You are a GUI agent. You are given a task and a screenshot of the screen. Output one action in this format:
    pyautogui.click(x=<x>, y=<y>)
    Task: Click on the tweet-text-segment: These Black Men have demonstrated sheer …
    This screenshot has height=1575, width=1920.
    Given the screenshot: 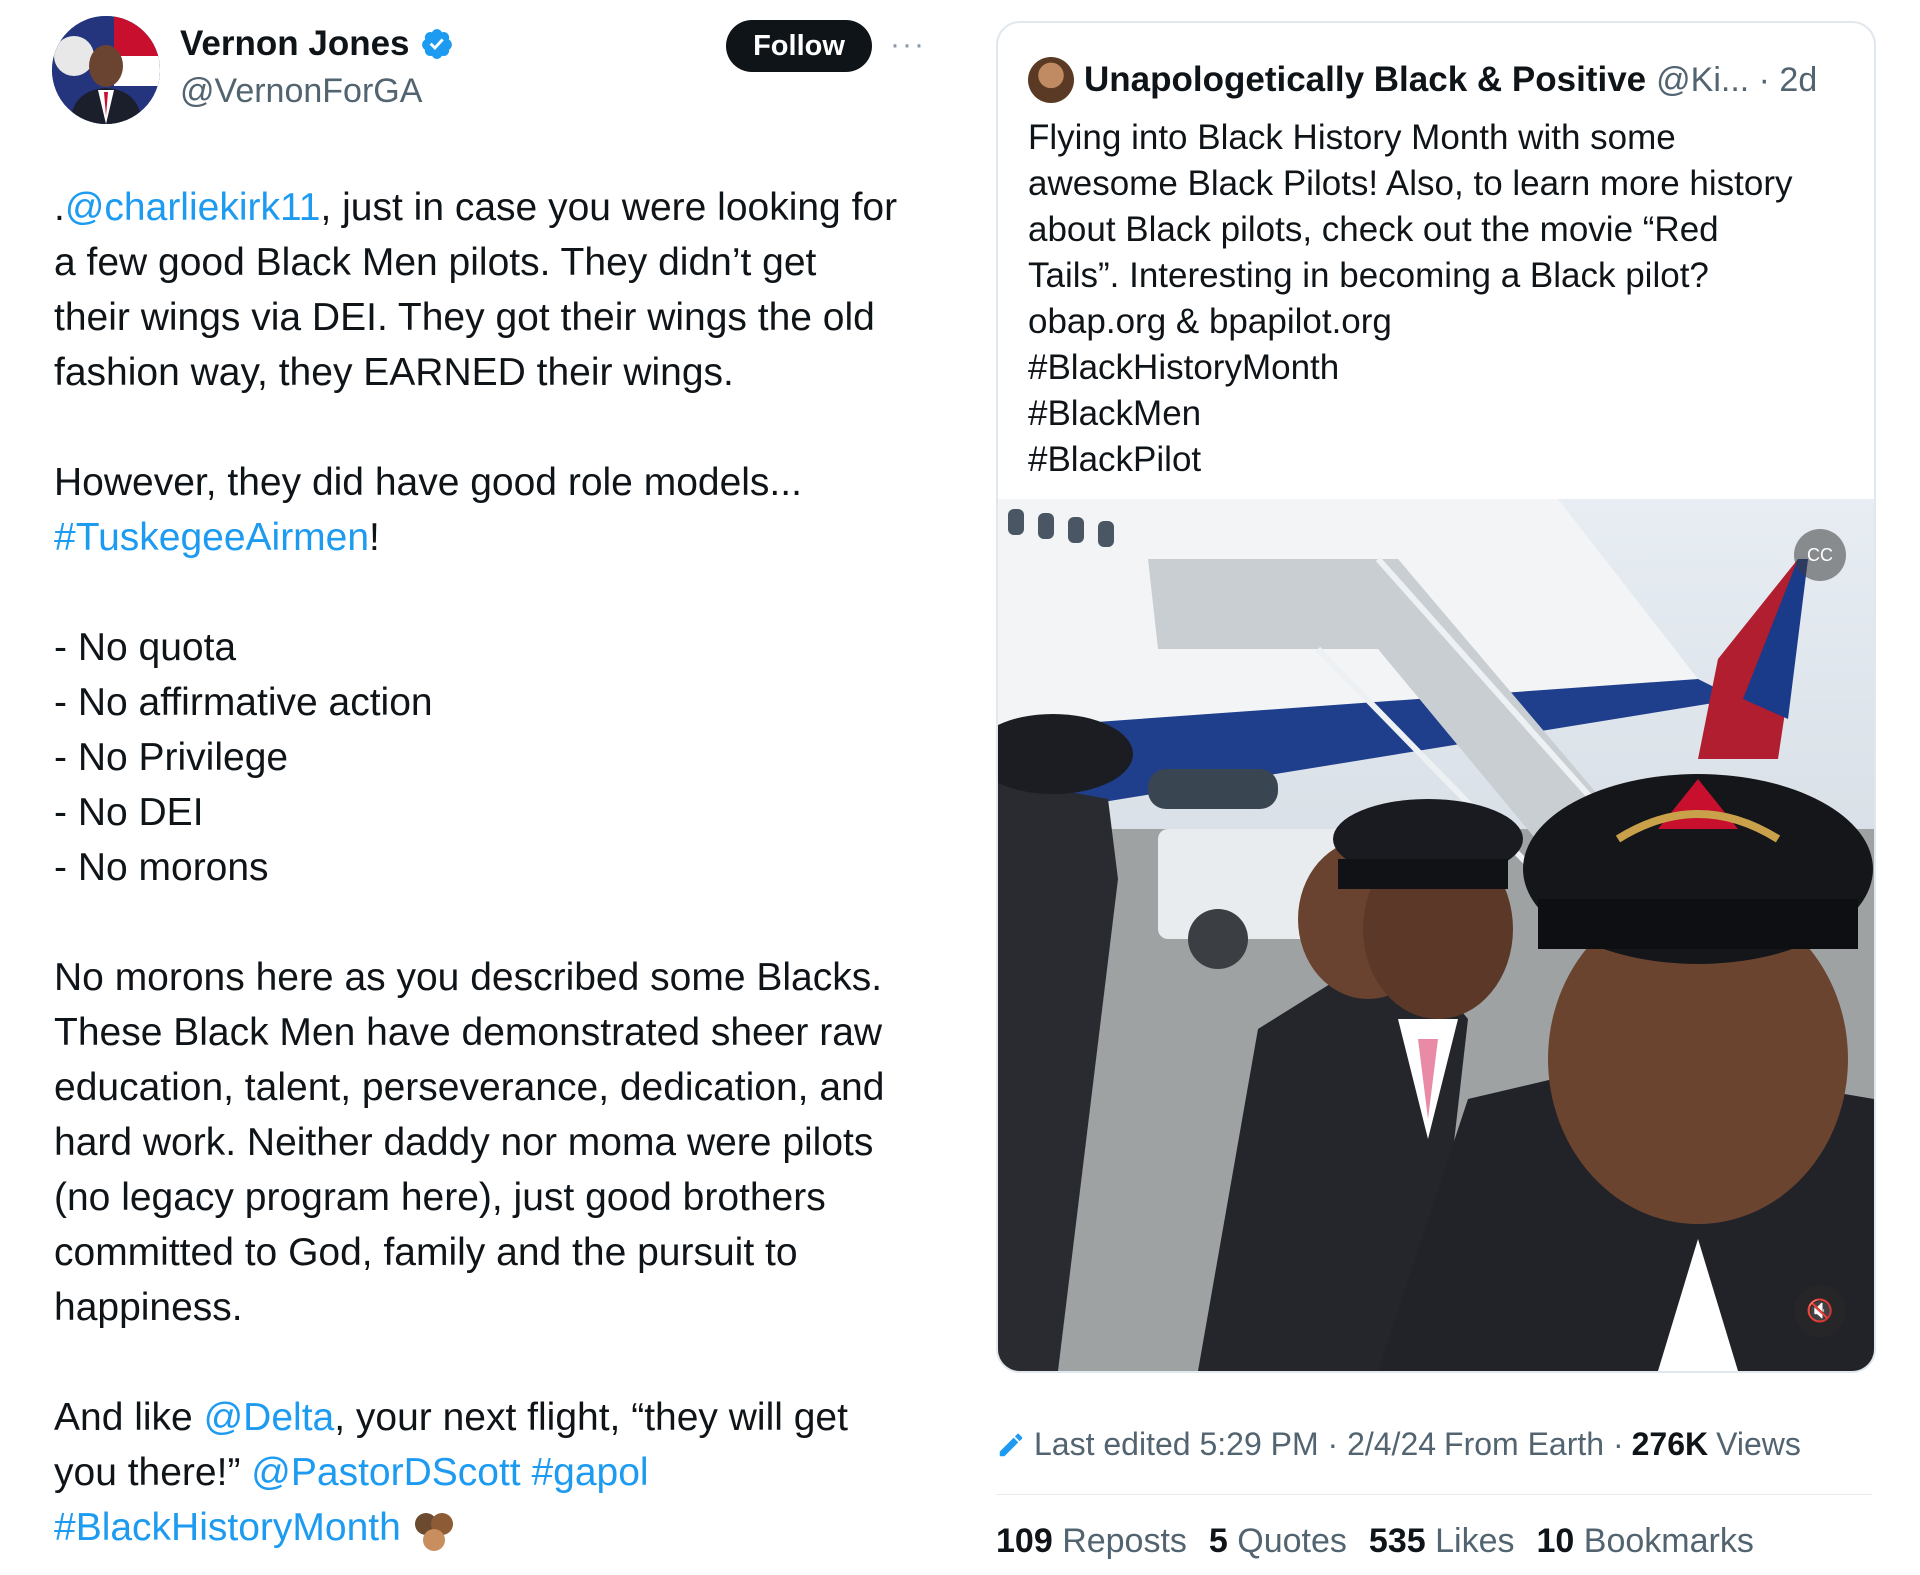 What is the action you would take?
    pyautogui.click(x=468, y=1032)
    